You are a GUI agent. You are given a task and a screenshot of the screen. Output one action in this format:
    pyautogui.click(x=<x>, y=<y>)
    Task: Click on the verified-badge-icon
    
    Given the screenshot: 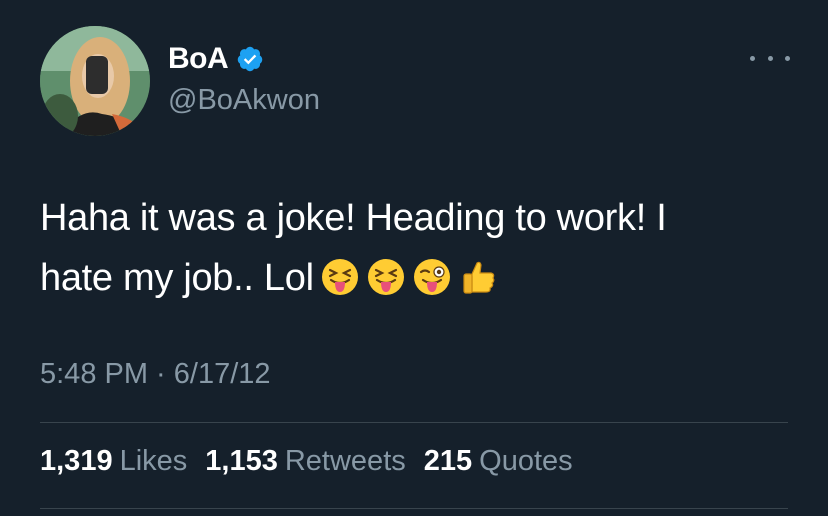 What is the action you would take?
    pyautogui.click(x=250, y=59)
    